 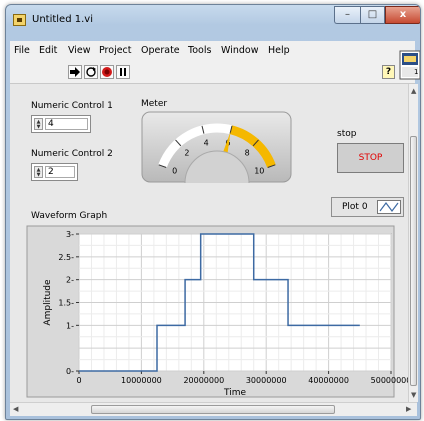 I want to click on horizontal-scroll-thumb, so click(x=213, y=409).